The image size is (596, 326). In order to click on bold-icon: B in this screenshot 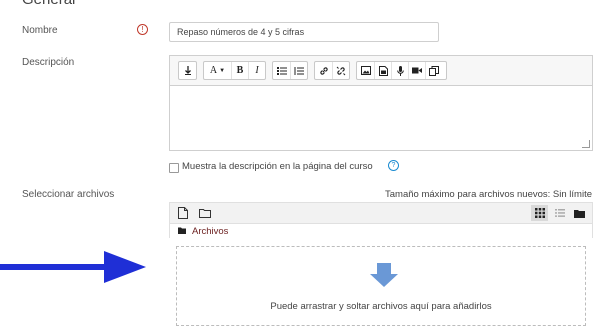, I will do `click(240, 70)`.